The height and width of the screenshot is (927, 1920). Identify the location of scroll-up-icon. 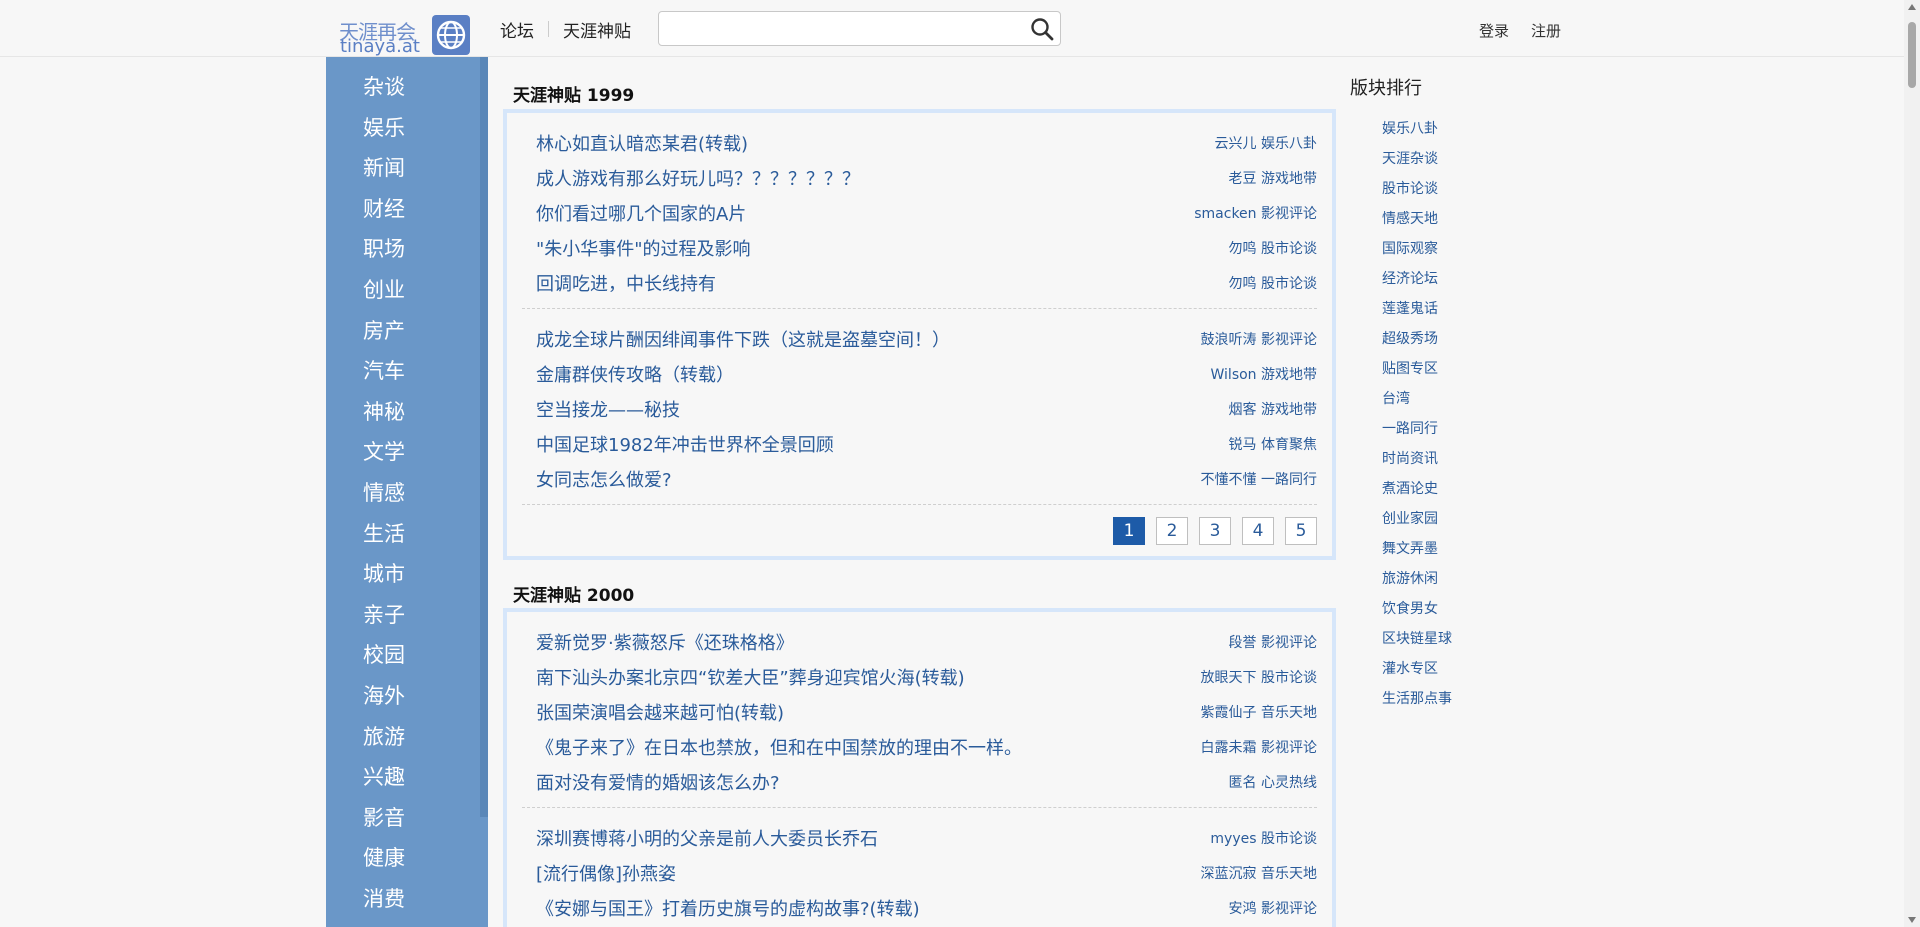
(1912, 7).